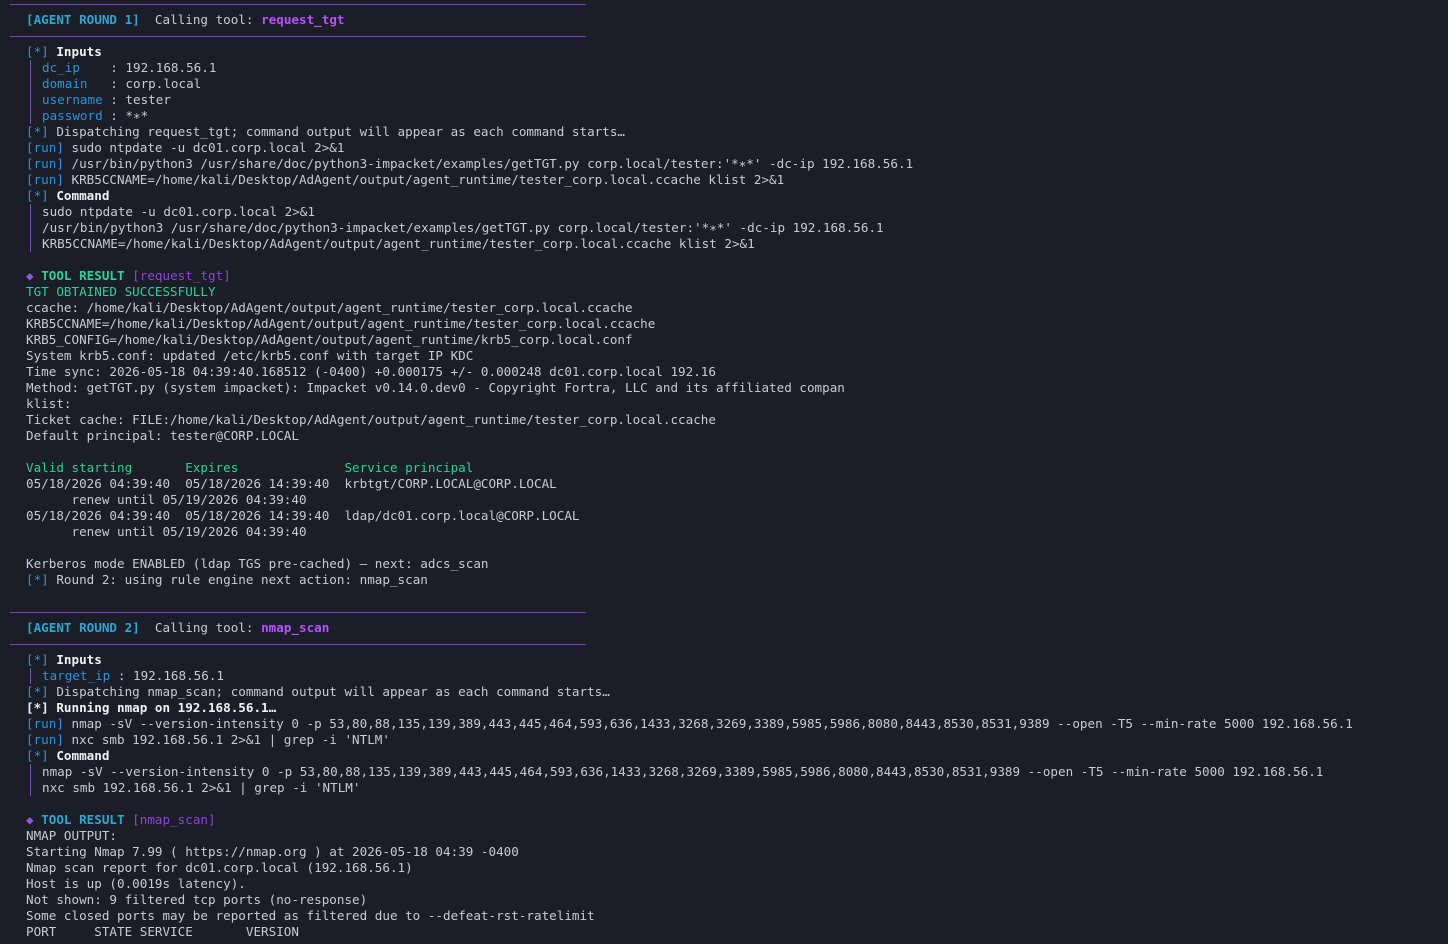 The height and width of the screenshot is (944, 1448). What do you see at coordinates (162, 931) in the screenshot?
I see `output-line: PORT STATE SERVICE VERSION` at bounding box center [162, 931].